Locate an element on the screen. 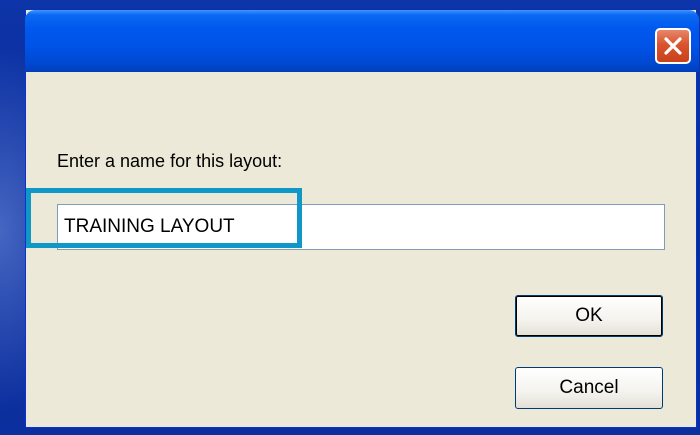 This screenshot has width=700, height=435. prompt-label: Enter a name for this layout: is located at coordinates (170, 161).